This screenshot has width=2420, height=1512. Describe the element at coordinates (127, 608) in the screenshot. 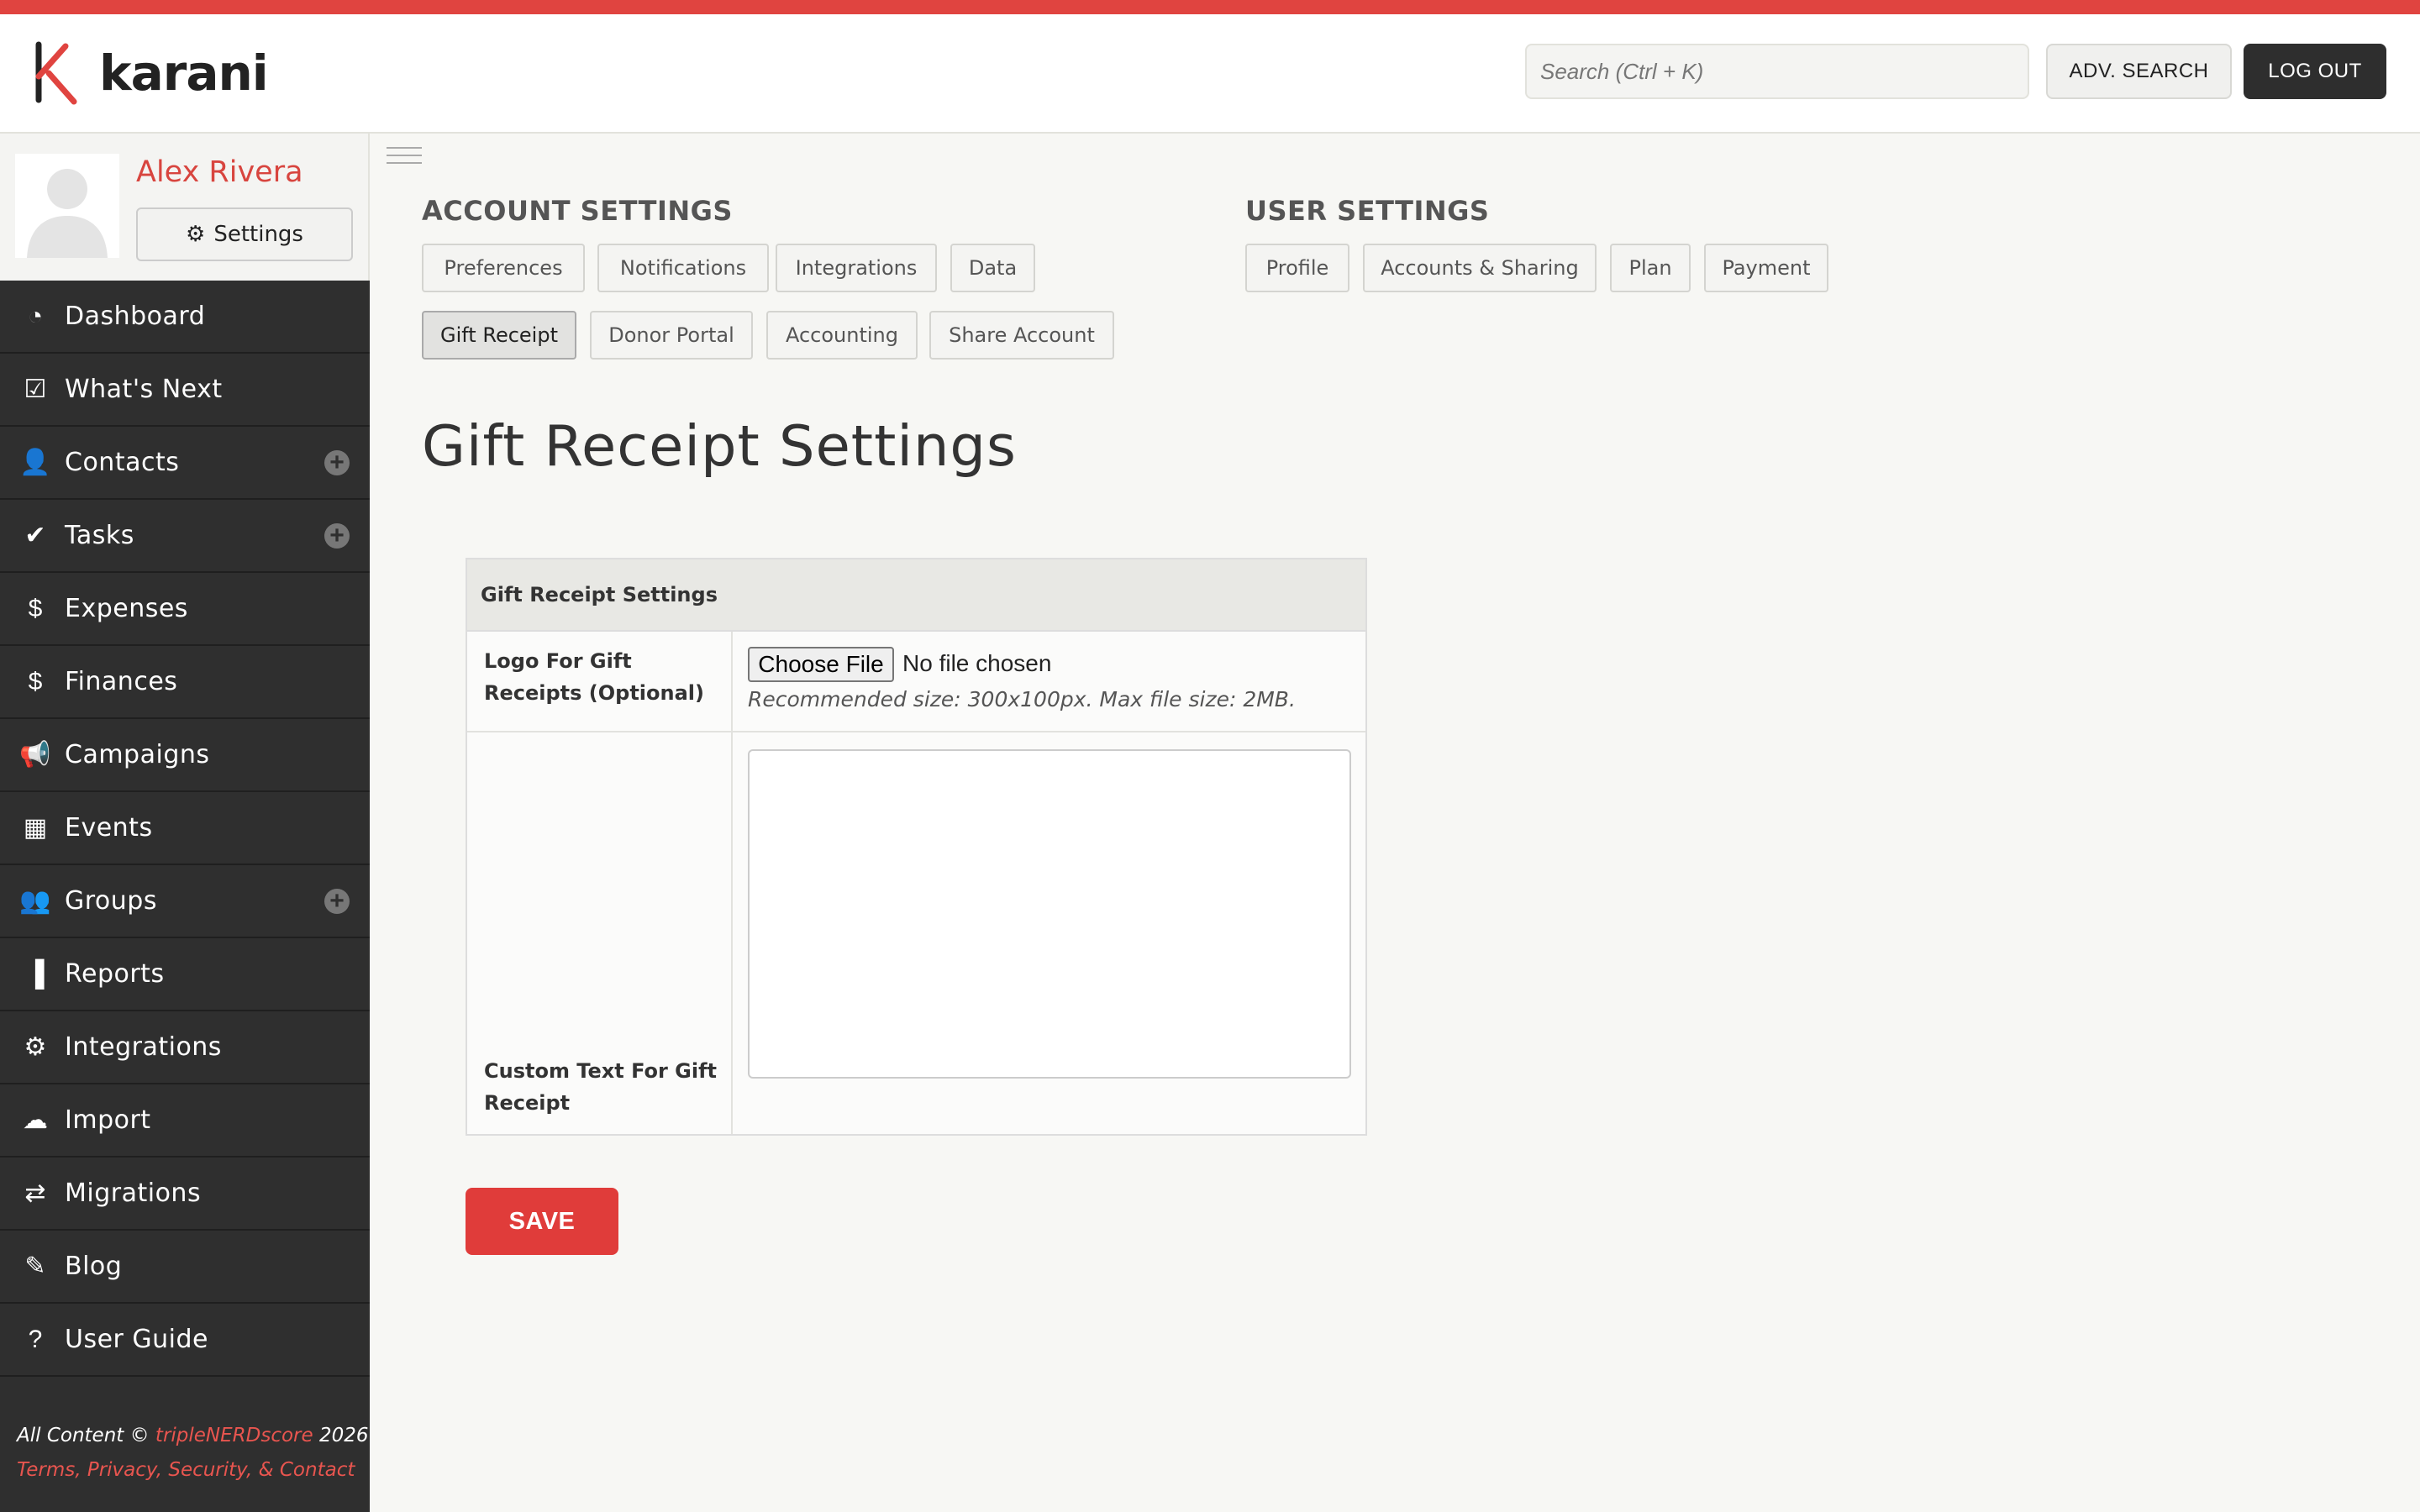

I see `sidebar-item-label: Expenses` at that location.